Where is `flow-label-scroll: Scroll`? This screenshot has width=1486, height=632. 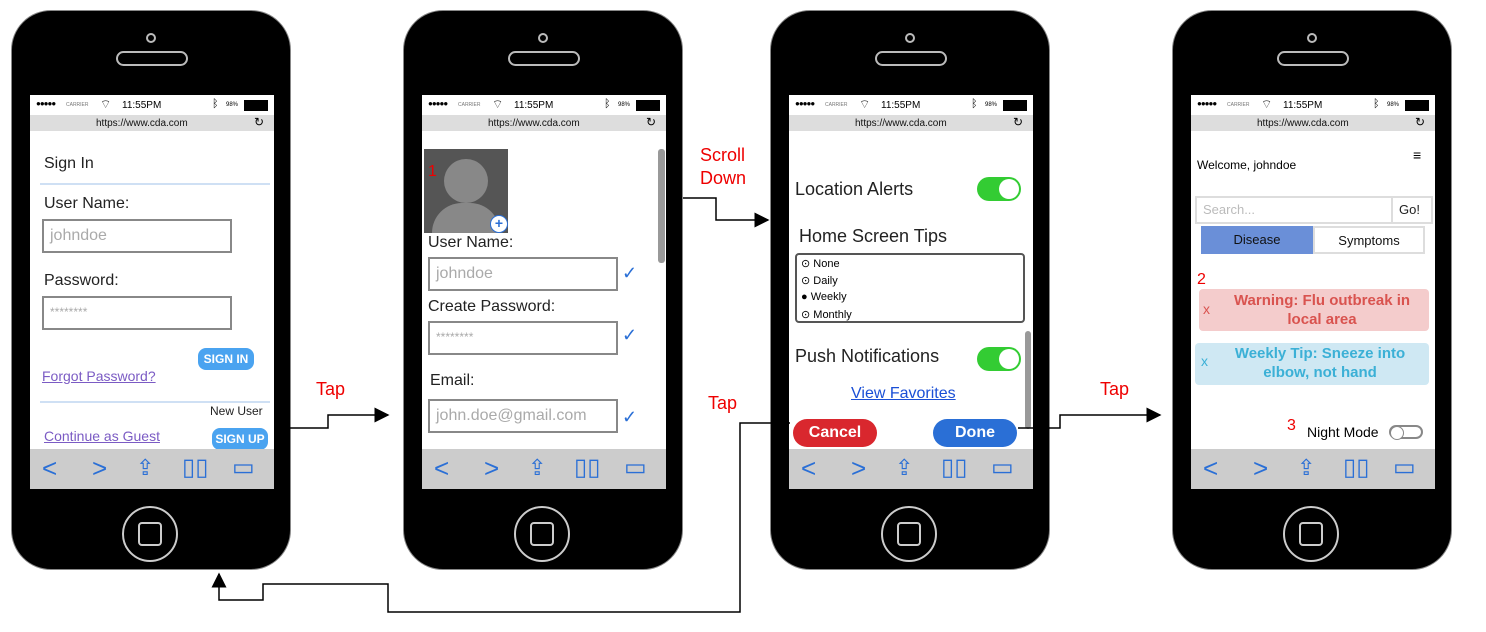 flow-label-scroll: Scroll is located at coordinates (723, 155).